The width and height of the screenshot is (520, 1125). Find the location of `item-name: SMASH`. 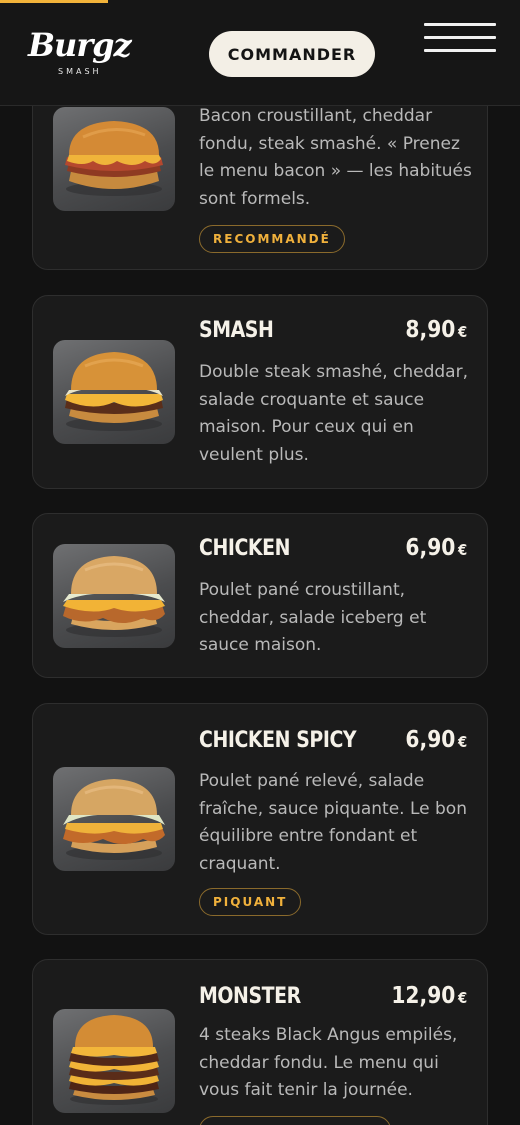

item-name: SMASH is located at coordinates (236, 330).